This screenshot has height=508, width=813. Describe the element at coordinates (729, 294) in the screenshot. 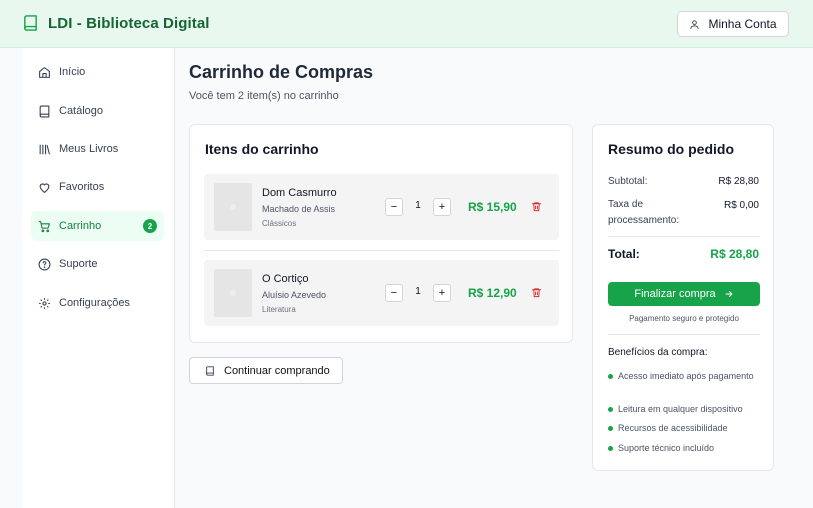

I see `arrow-right-icon` at that location.